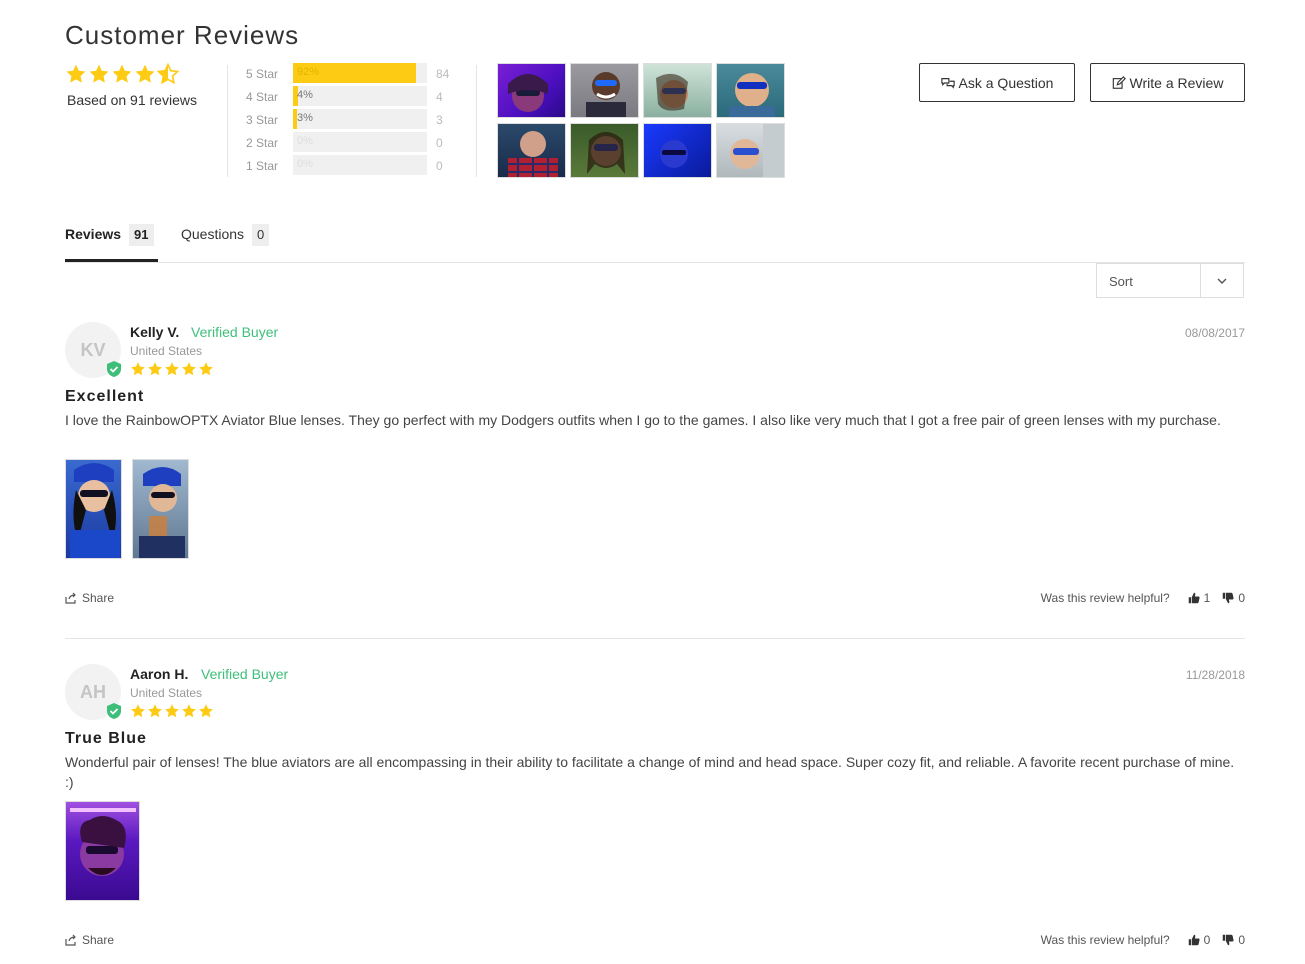 The height and width of the screenshot is (964, 1305). I want to click on histogram-label: 3 Star, so click(262, 120).